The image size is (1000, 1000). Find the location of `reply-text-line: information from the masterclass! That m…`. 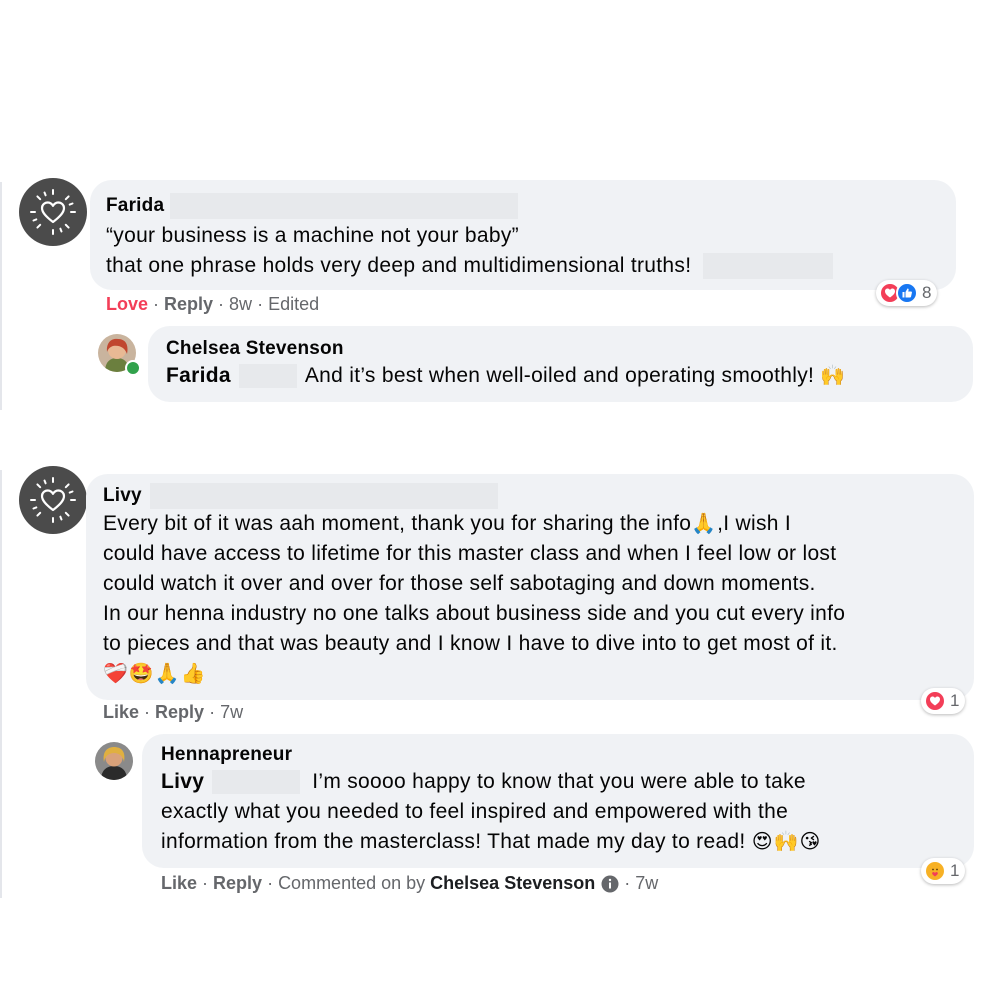

reply-text-line: information from the masterclass! That m… is located at coordinates (567, 842).